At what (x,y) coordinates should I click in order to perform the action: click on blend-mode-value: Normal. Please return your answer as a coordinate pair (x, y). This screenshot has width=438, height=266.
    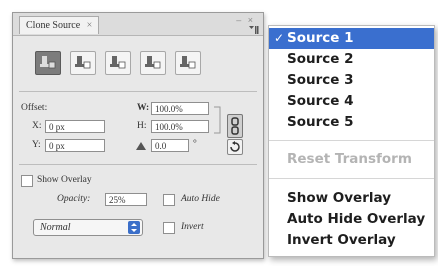
    Looking at the image, I should click on (55, 227).